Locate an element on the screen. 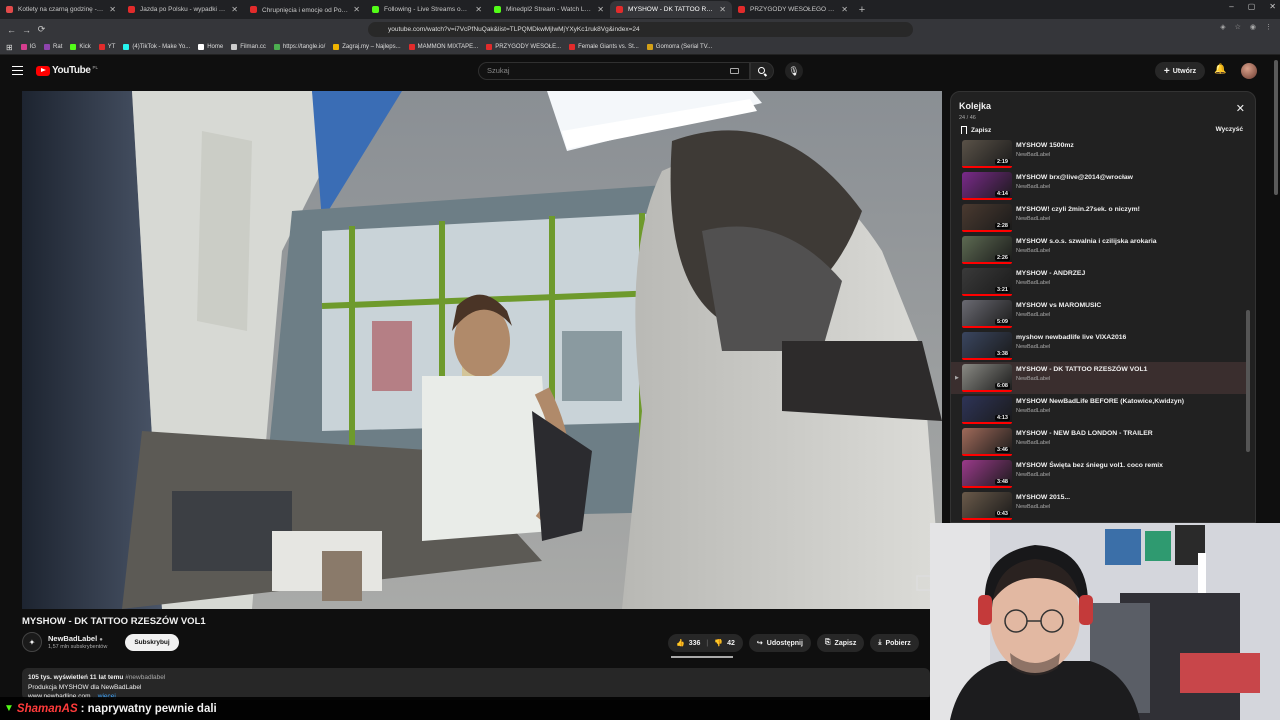 The height and width of the screenshot is (720, 1280). duration-badge: 3:46 is located at coordinates (1002, 450).